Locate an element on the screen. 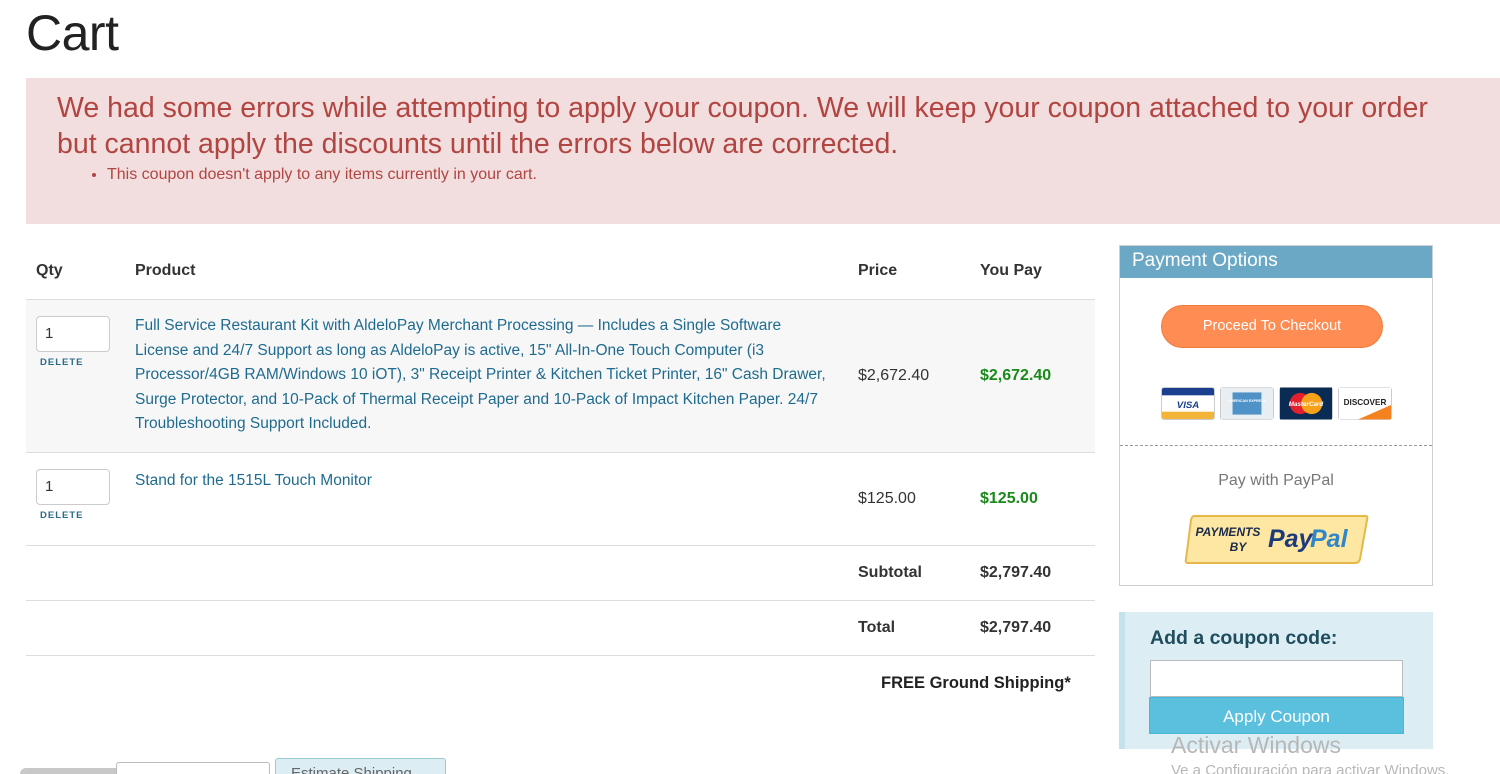 The image size is (1500, 774). coupon-code-input is located at coordinates (1276, 678).